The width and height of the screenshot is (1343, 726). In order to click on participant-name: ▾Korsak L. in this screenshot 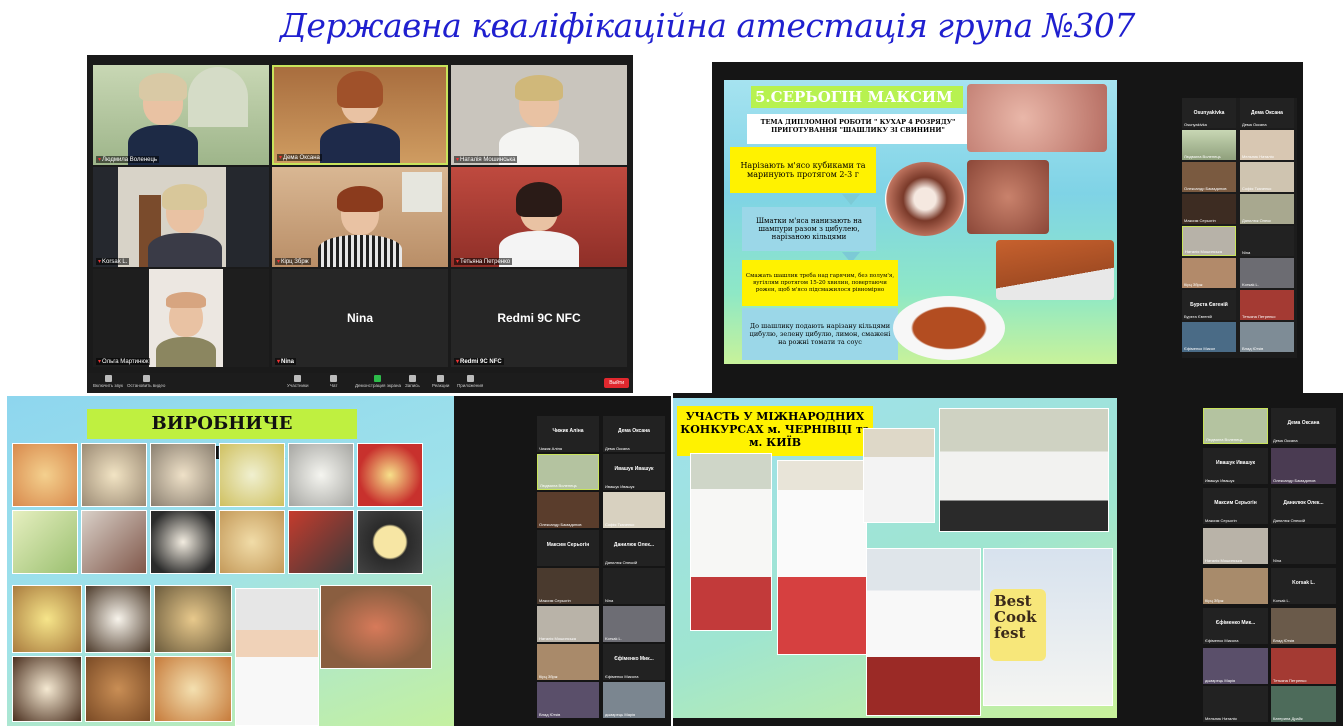, I will do `click(113, 261)`.